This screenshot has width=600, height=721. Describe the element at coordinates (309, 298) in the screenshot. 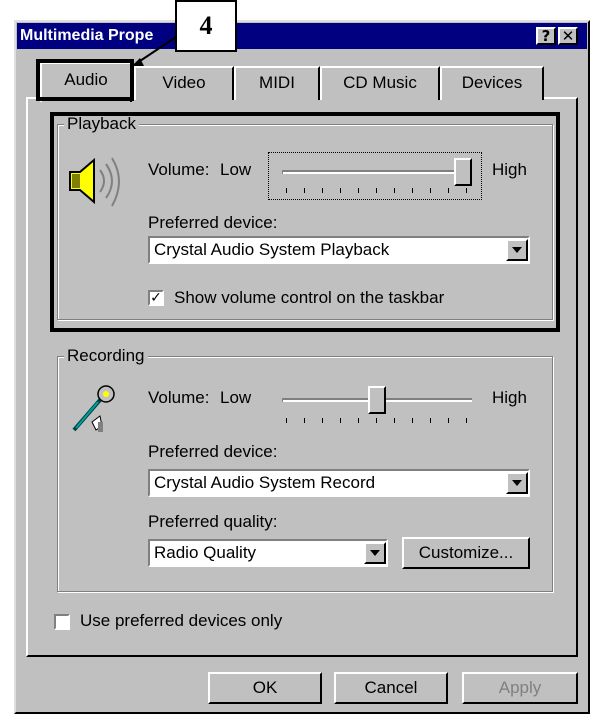

I see `show-volume-control-label: Show volume control on the taskbar` at that location.